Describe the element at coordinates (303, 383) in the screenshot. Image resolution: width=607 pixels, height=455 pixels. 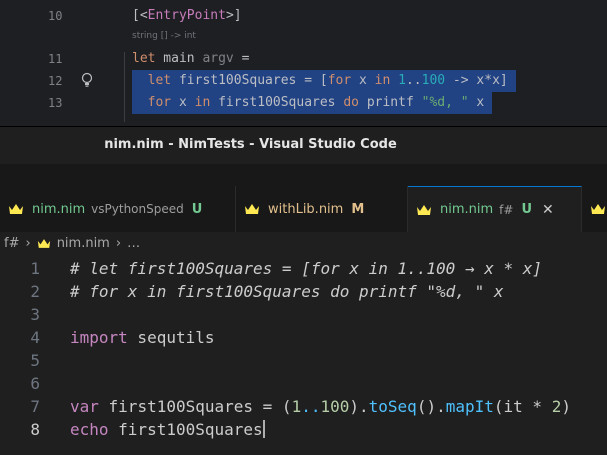
I see `code-line: 6` at that location.